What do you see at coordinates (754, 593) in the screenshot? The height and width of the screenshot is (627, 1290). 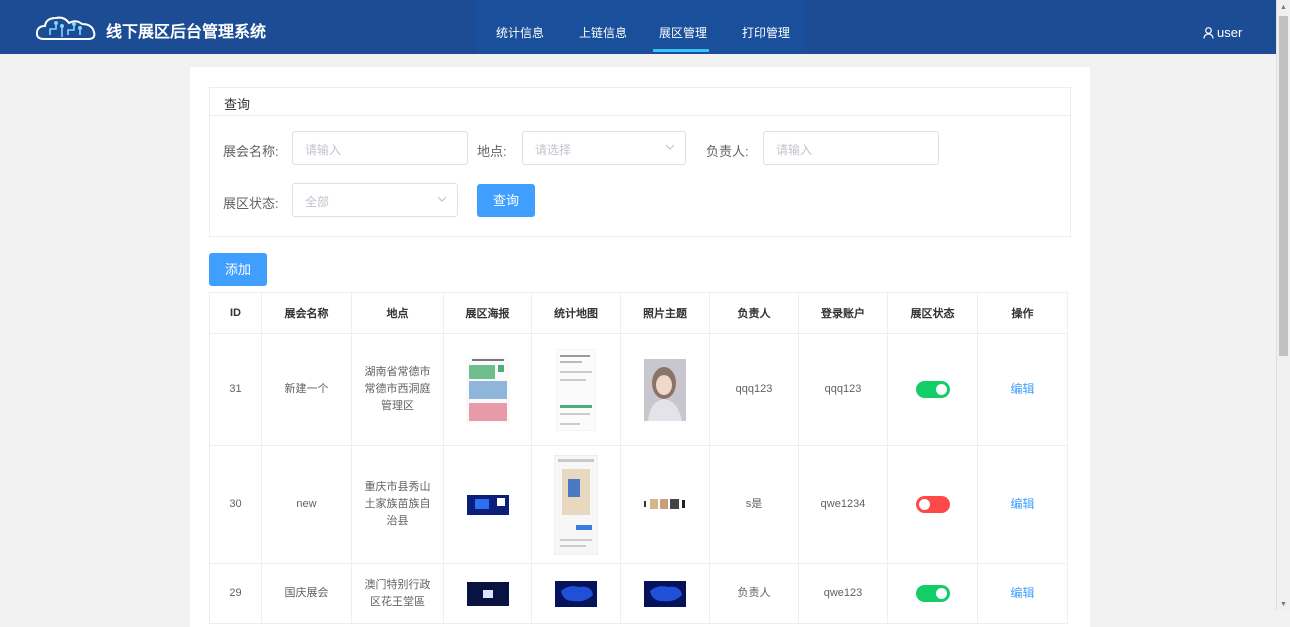 I see `cell-owner: 负责人` at bounding box center [754, 593].